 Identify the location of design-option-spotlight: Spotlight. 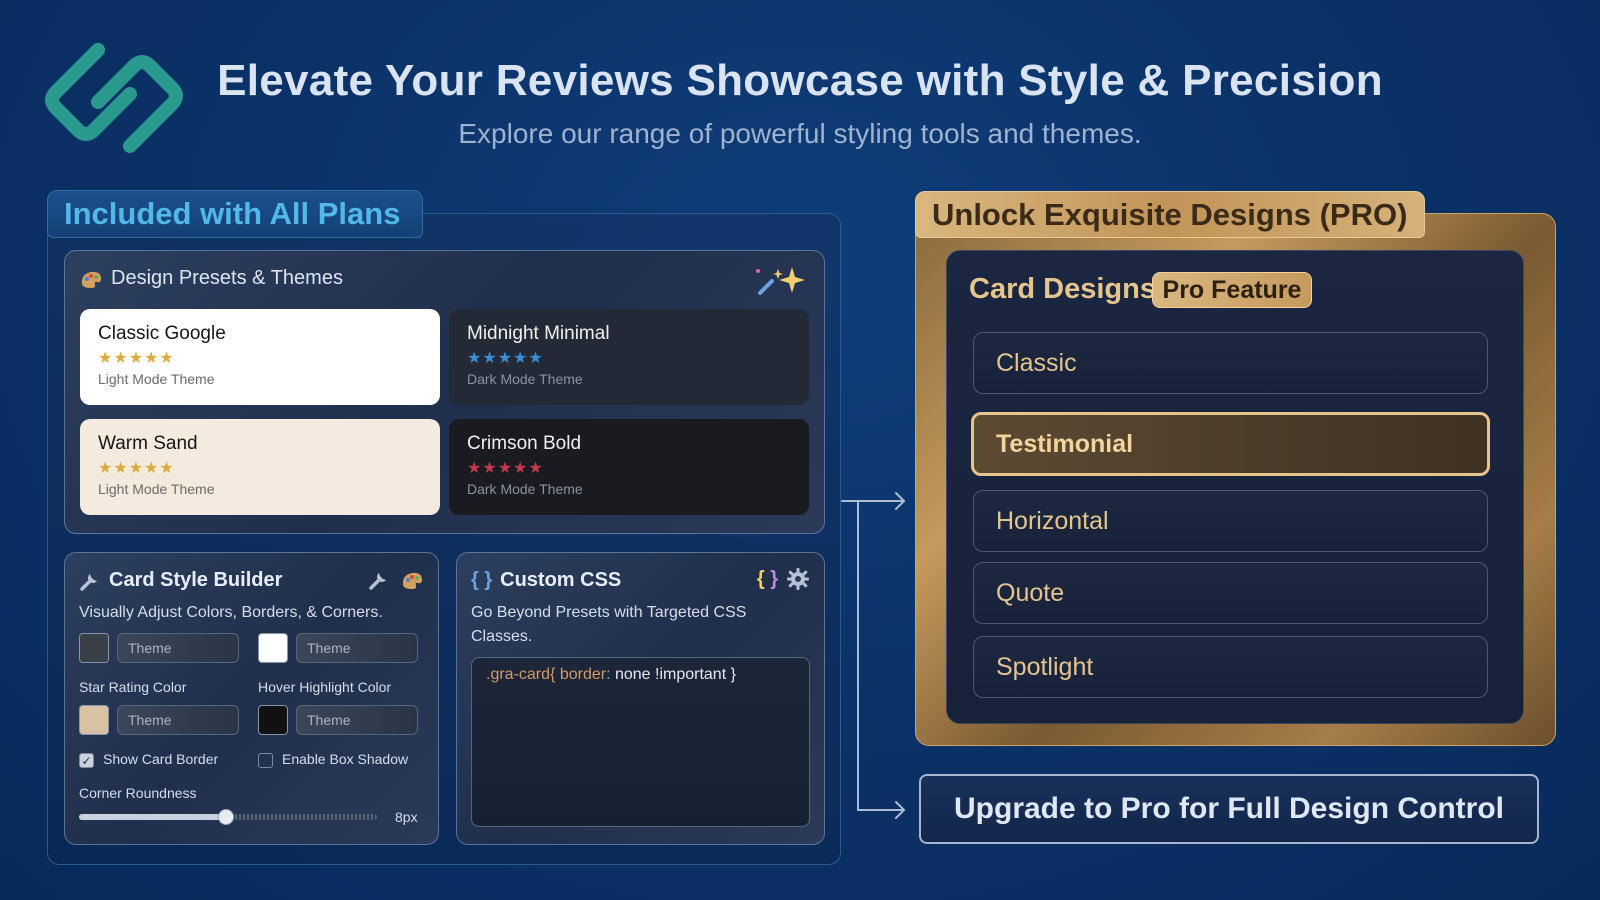
(1230, 667).